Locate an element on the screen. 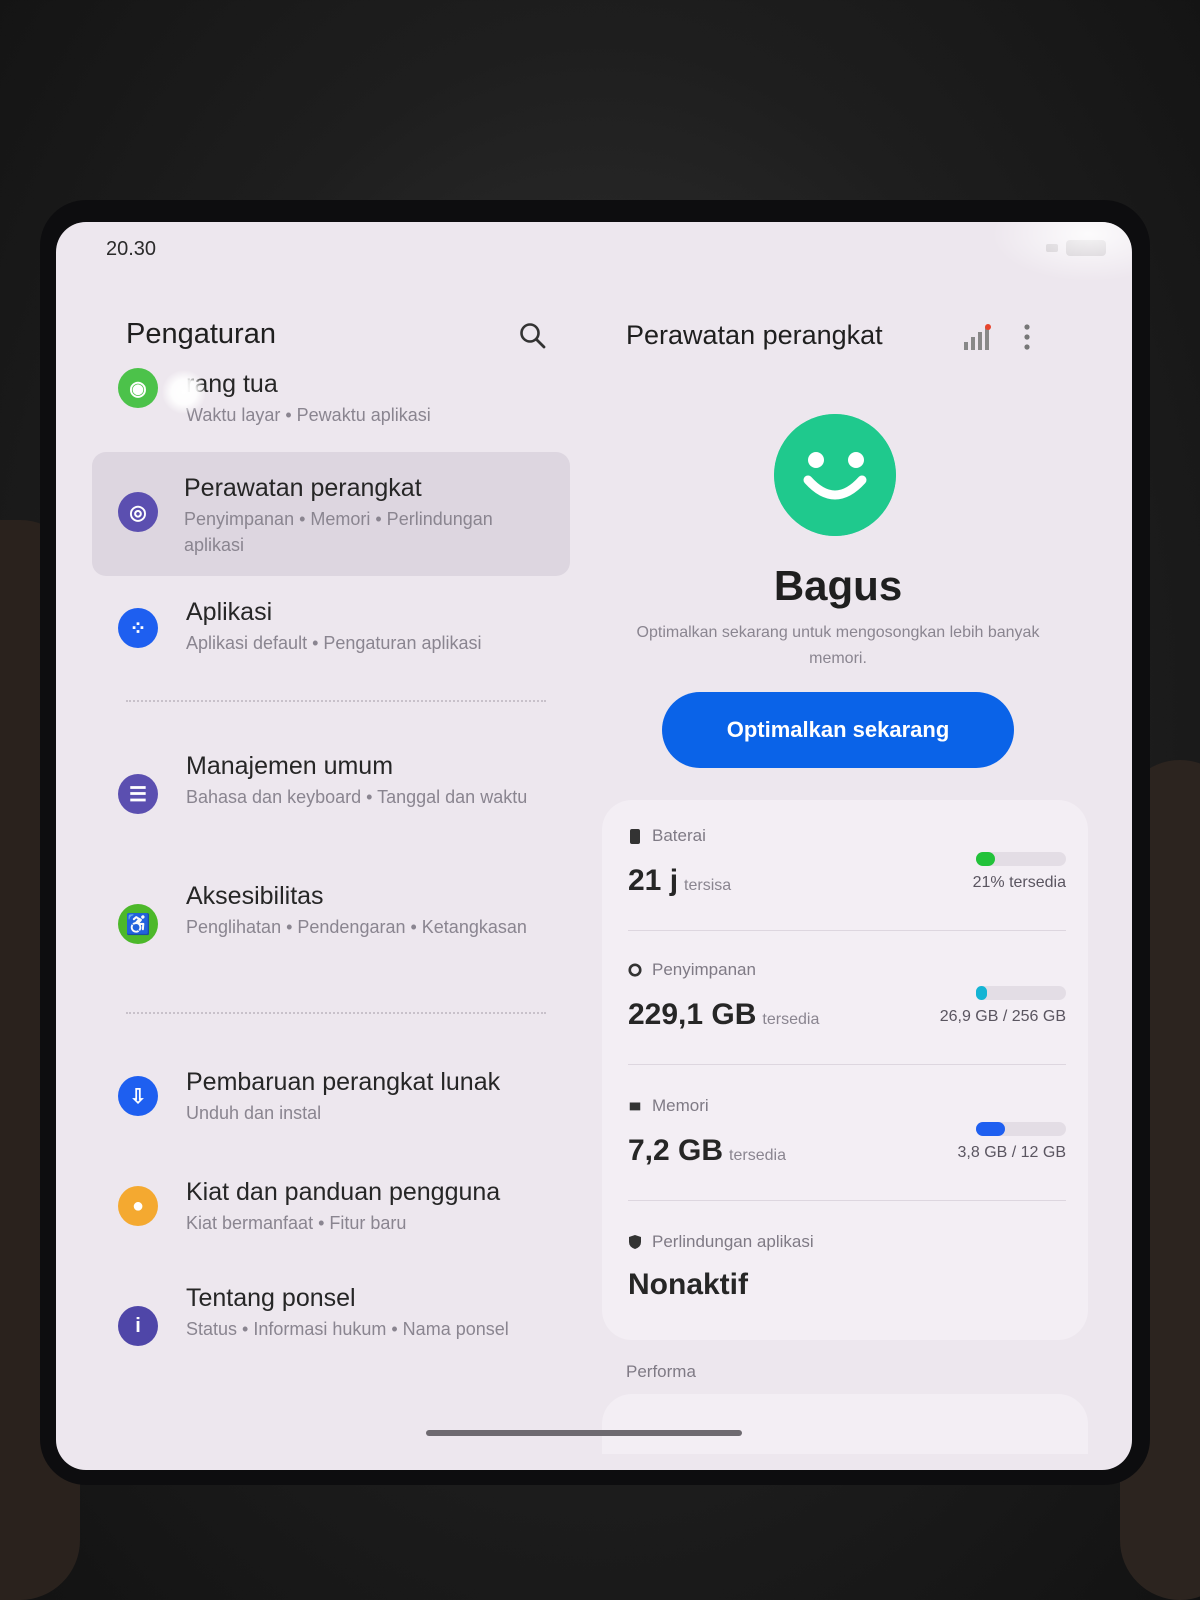 The height and width of the screenshot is (1600, 1200). app-protection-row: Perlindungan aplikasi Nonaktif is located at coordinates (847, 1277).